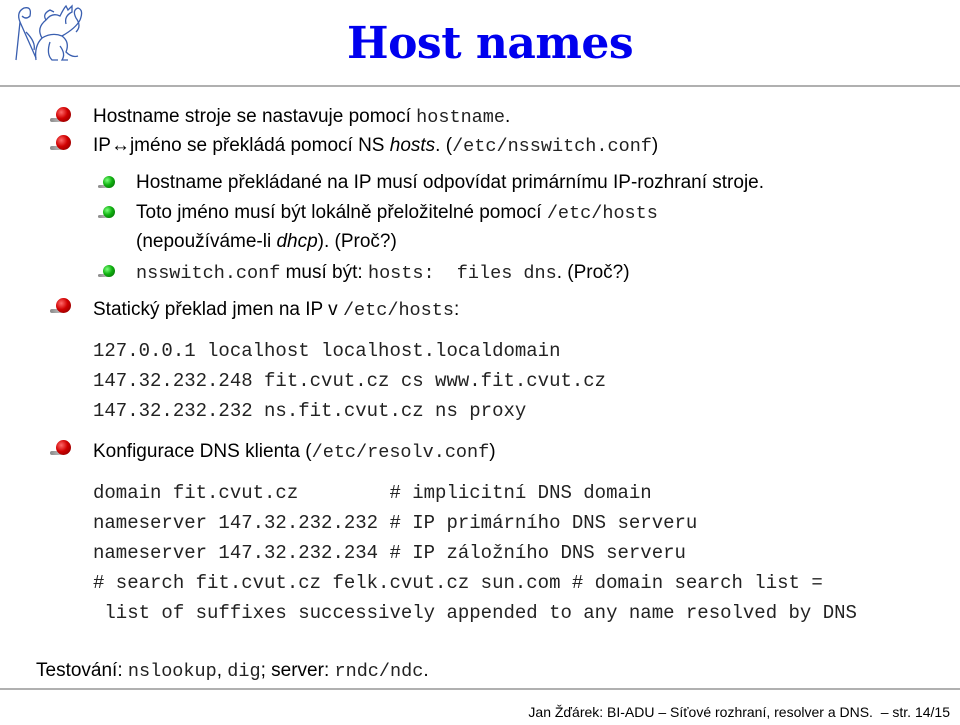 The width and height of the screenshot is (960, 725). What do you see at coordinates (480, 86) in the screenshot?
I see `top-divider` at bounding box center [480, 86].